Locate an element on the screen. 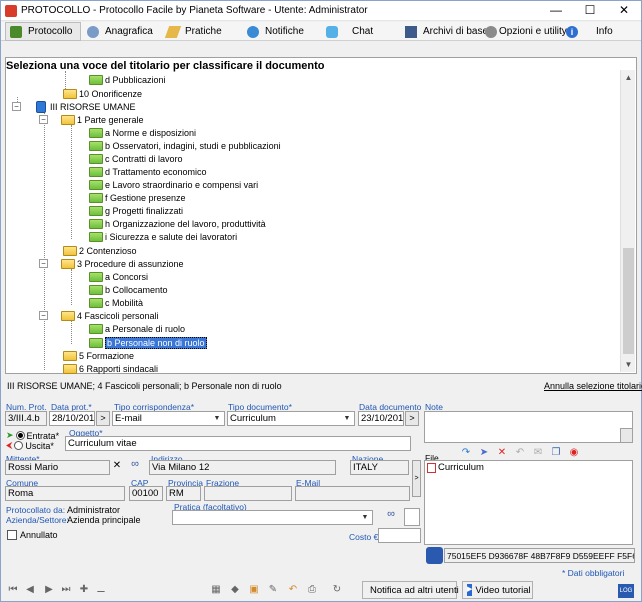 This screenshot has width=642, height=602. tree-item: a Concorsi is located at coordinates (118, 276).